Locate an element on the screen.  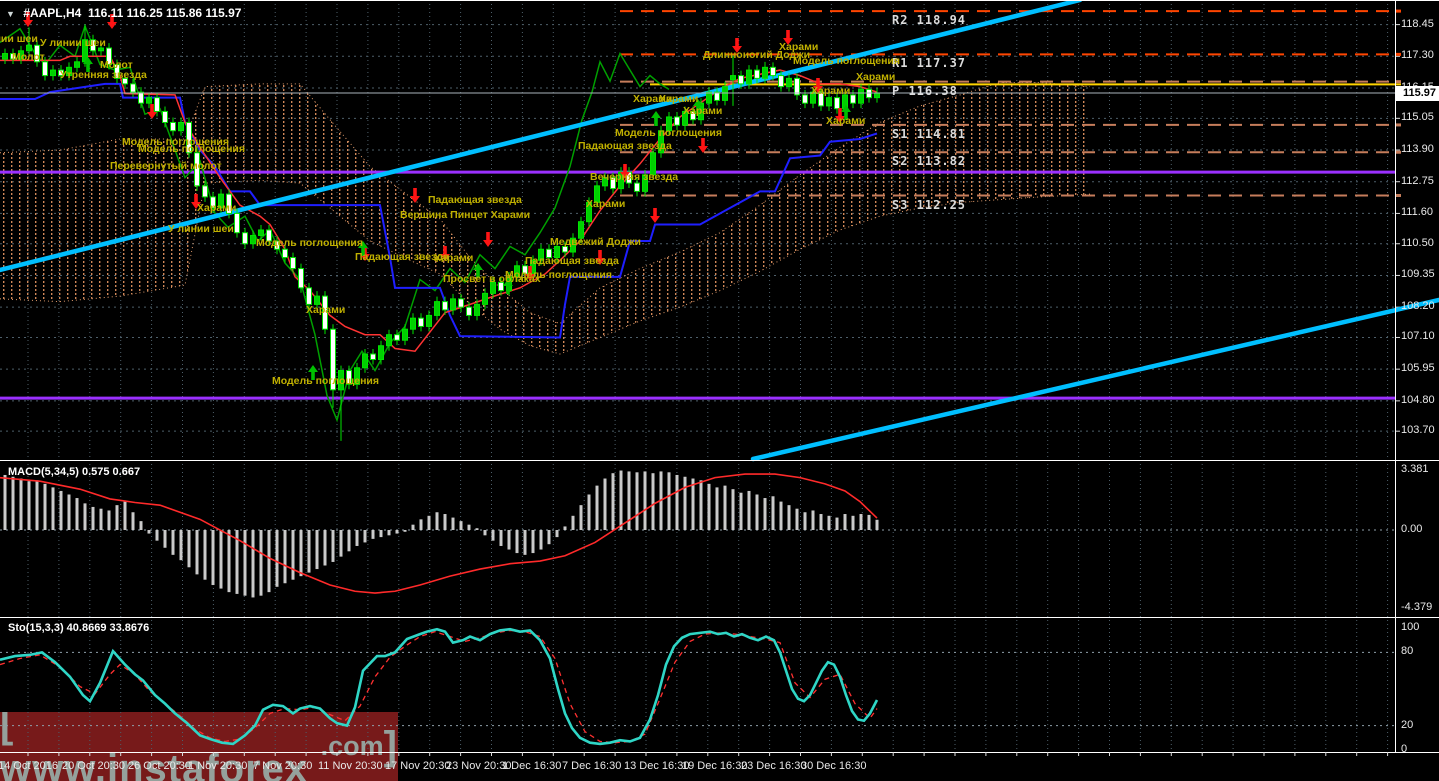
sell-arrow-icon is located at coordinates (111, 21).